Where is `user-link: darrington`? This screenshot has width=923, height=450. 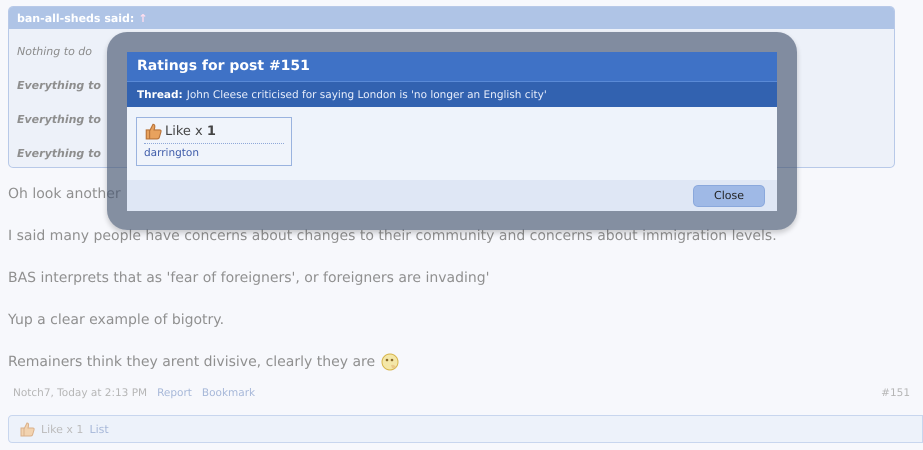 user-link: darrington is located at coordinates (214, 153).